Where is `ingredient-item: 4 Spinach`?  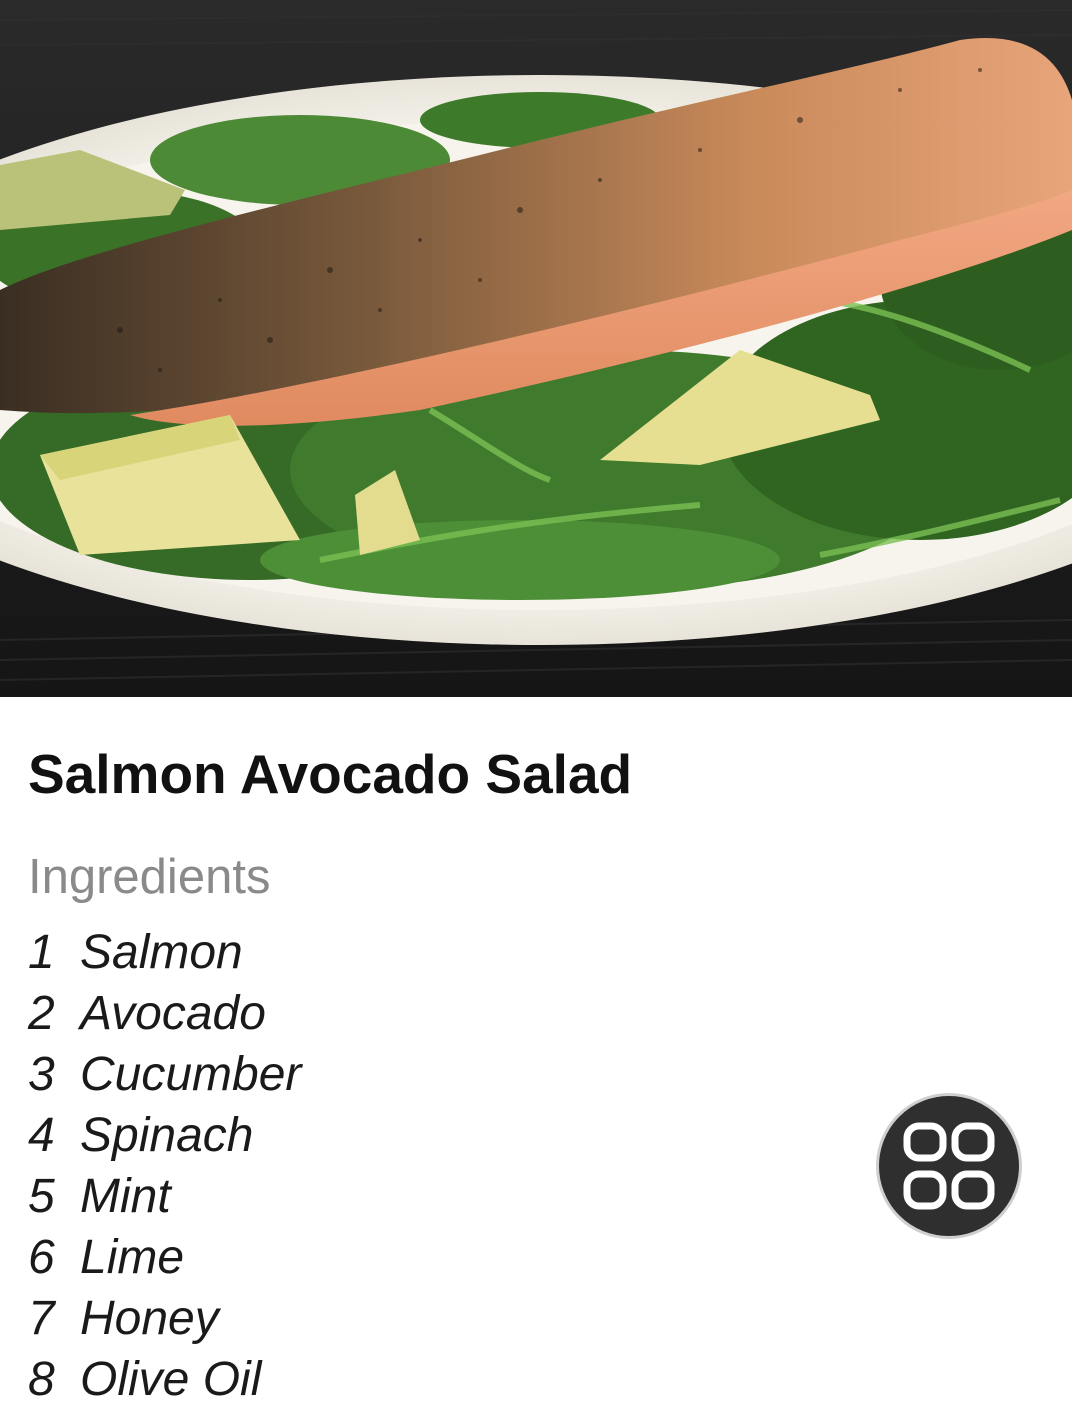
ingredient-item: 4 Spinach is located at coordinates (164, 1135).